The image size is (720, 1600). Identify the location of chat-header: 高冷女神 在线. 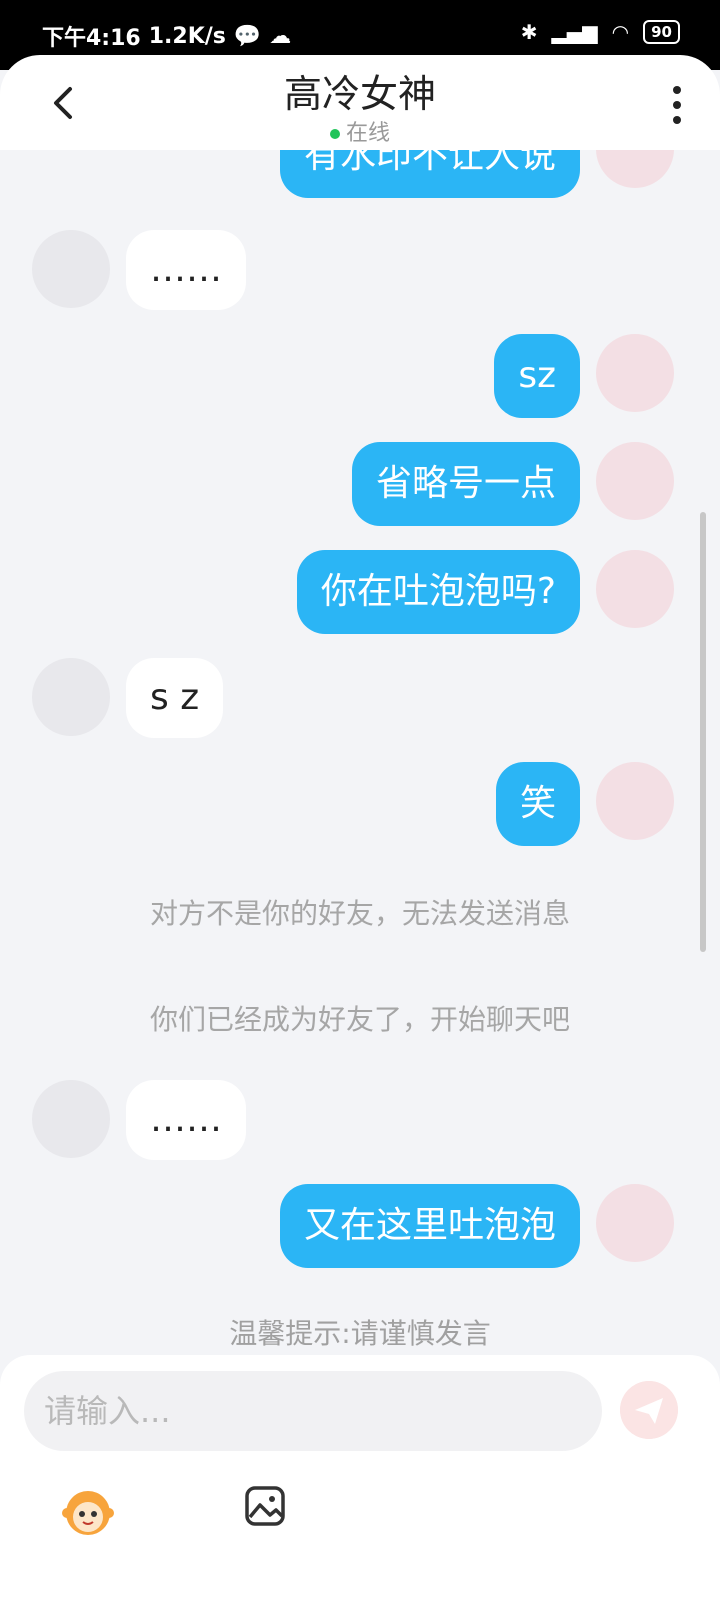
(360, 102).